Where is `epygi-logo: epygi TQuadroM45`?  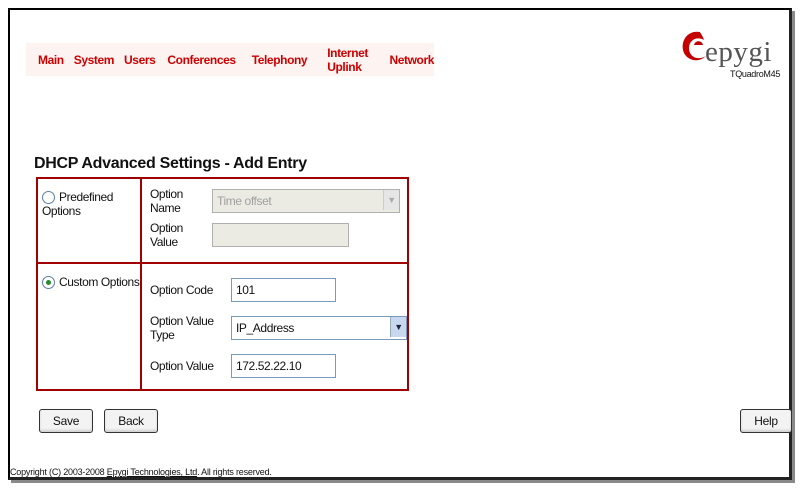 epygi-logo: epygi TQuadroM45 is located at coordinates (732, 53).